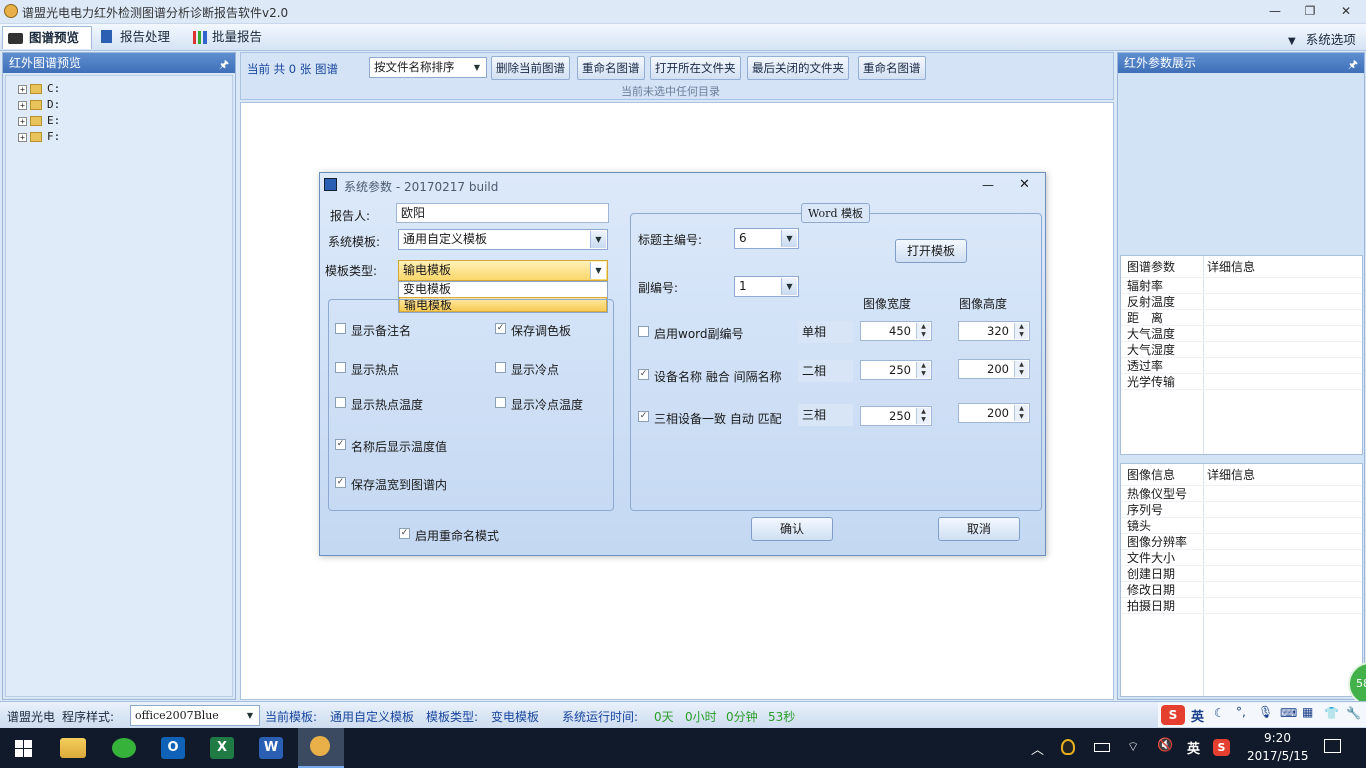  I want to click on grid-row: 大气温度, so click(1241, 334).